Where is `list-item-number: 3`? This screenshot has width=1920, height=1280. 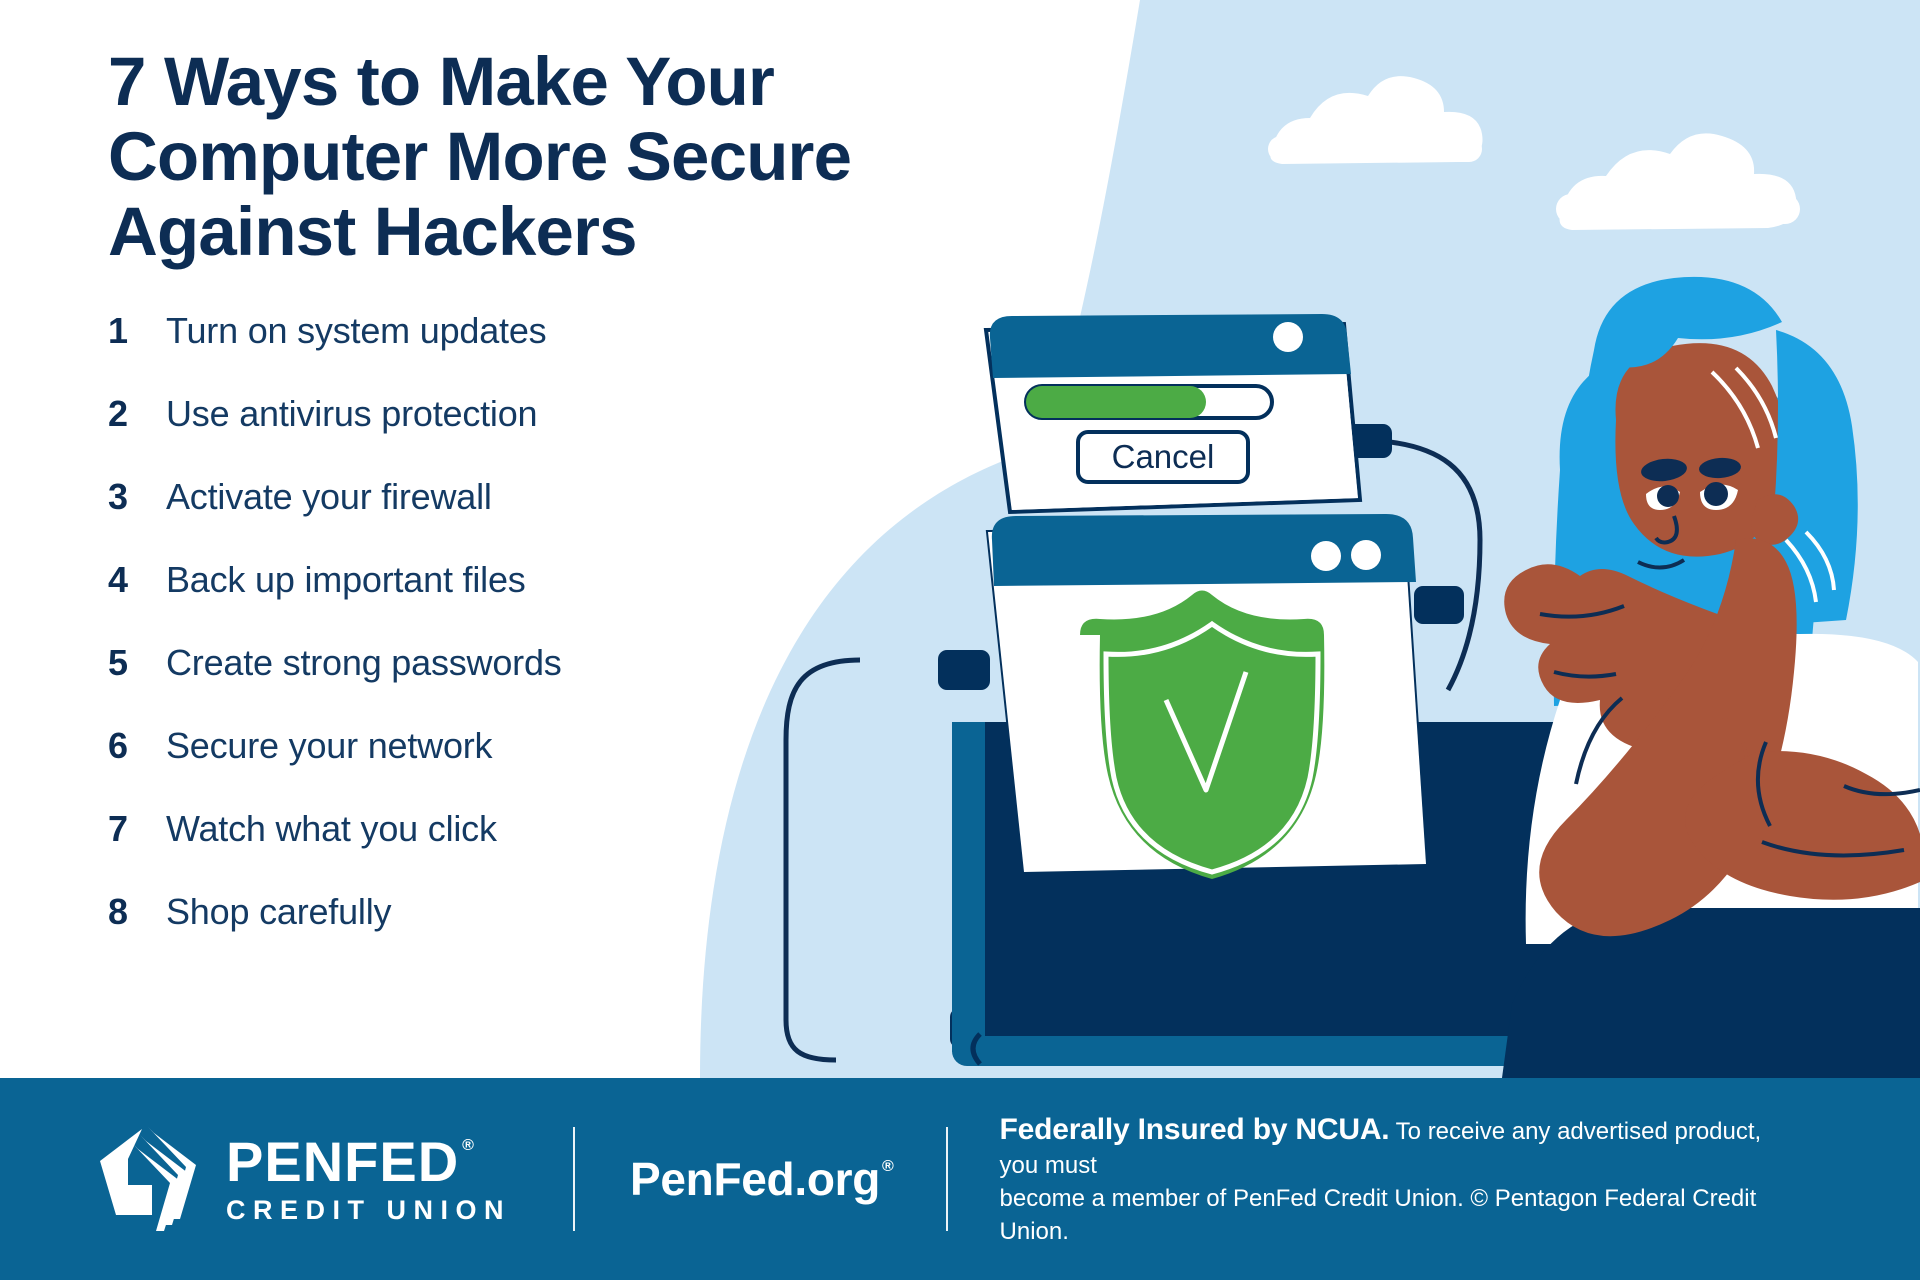
list-item-number: 3 is located at coordinates (118, 496).